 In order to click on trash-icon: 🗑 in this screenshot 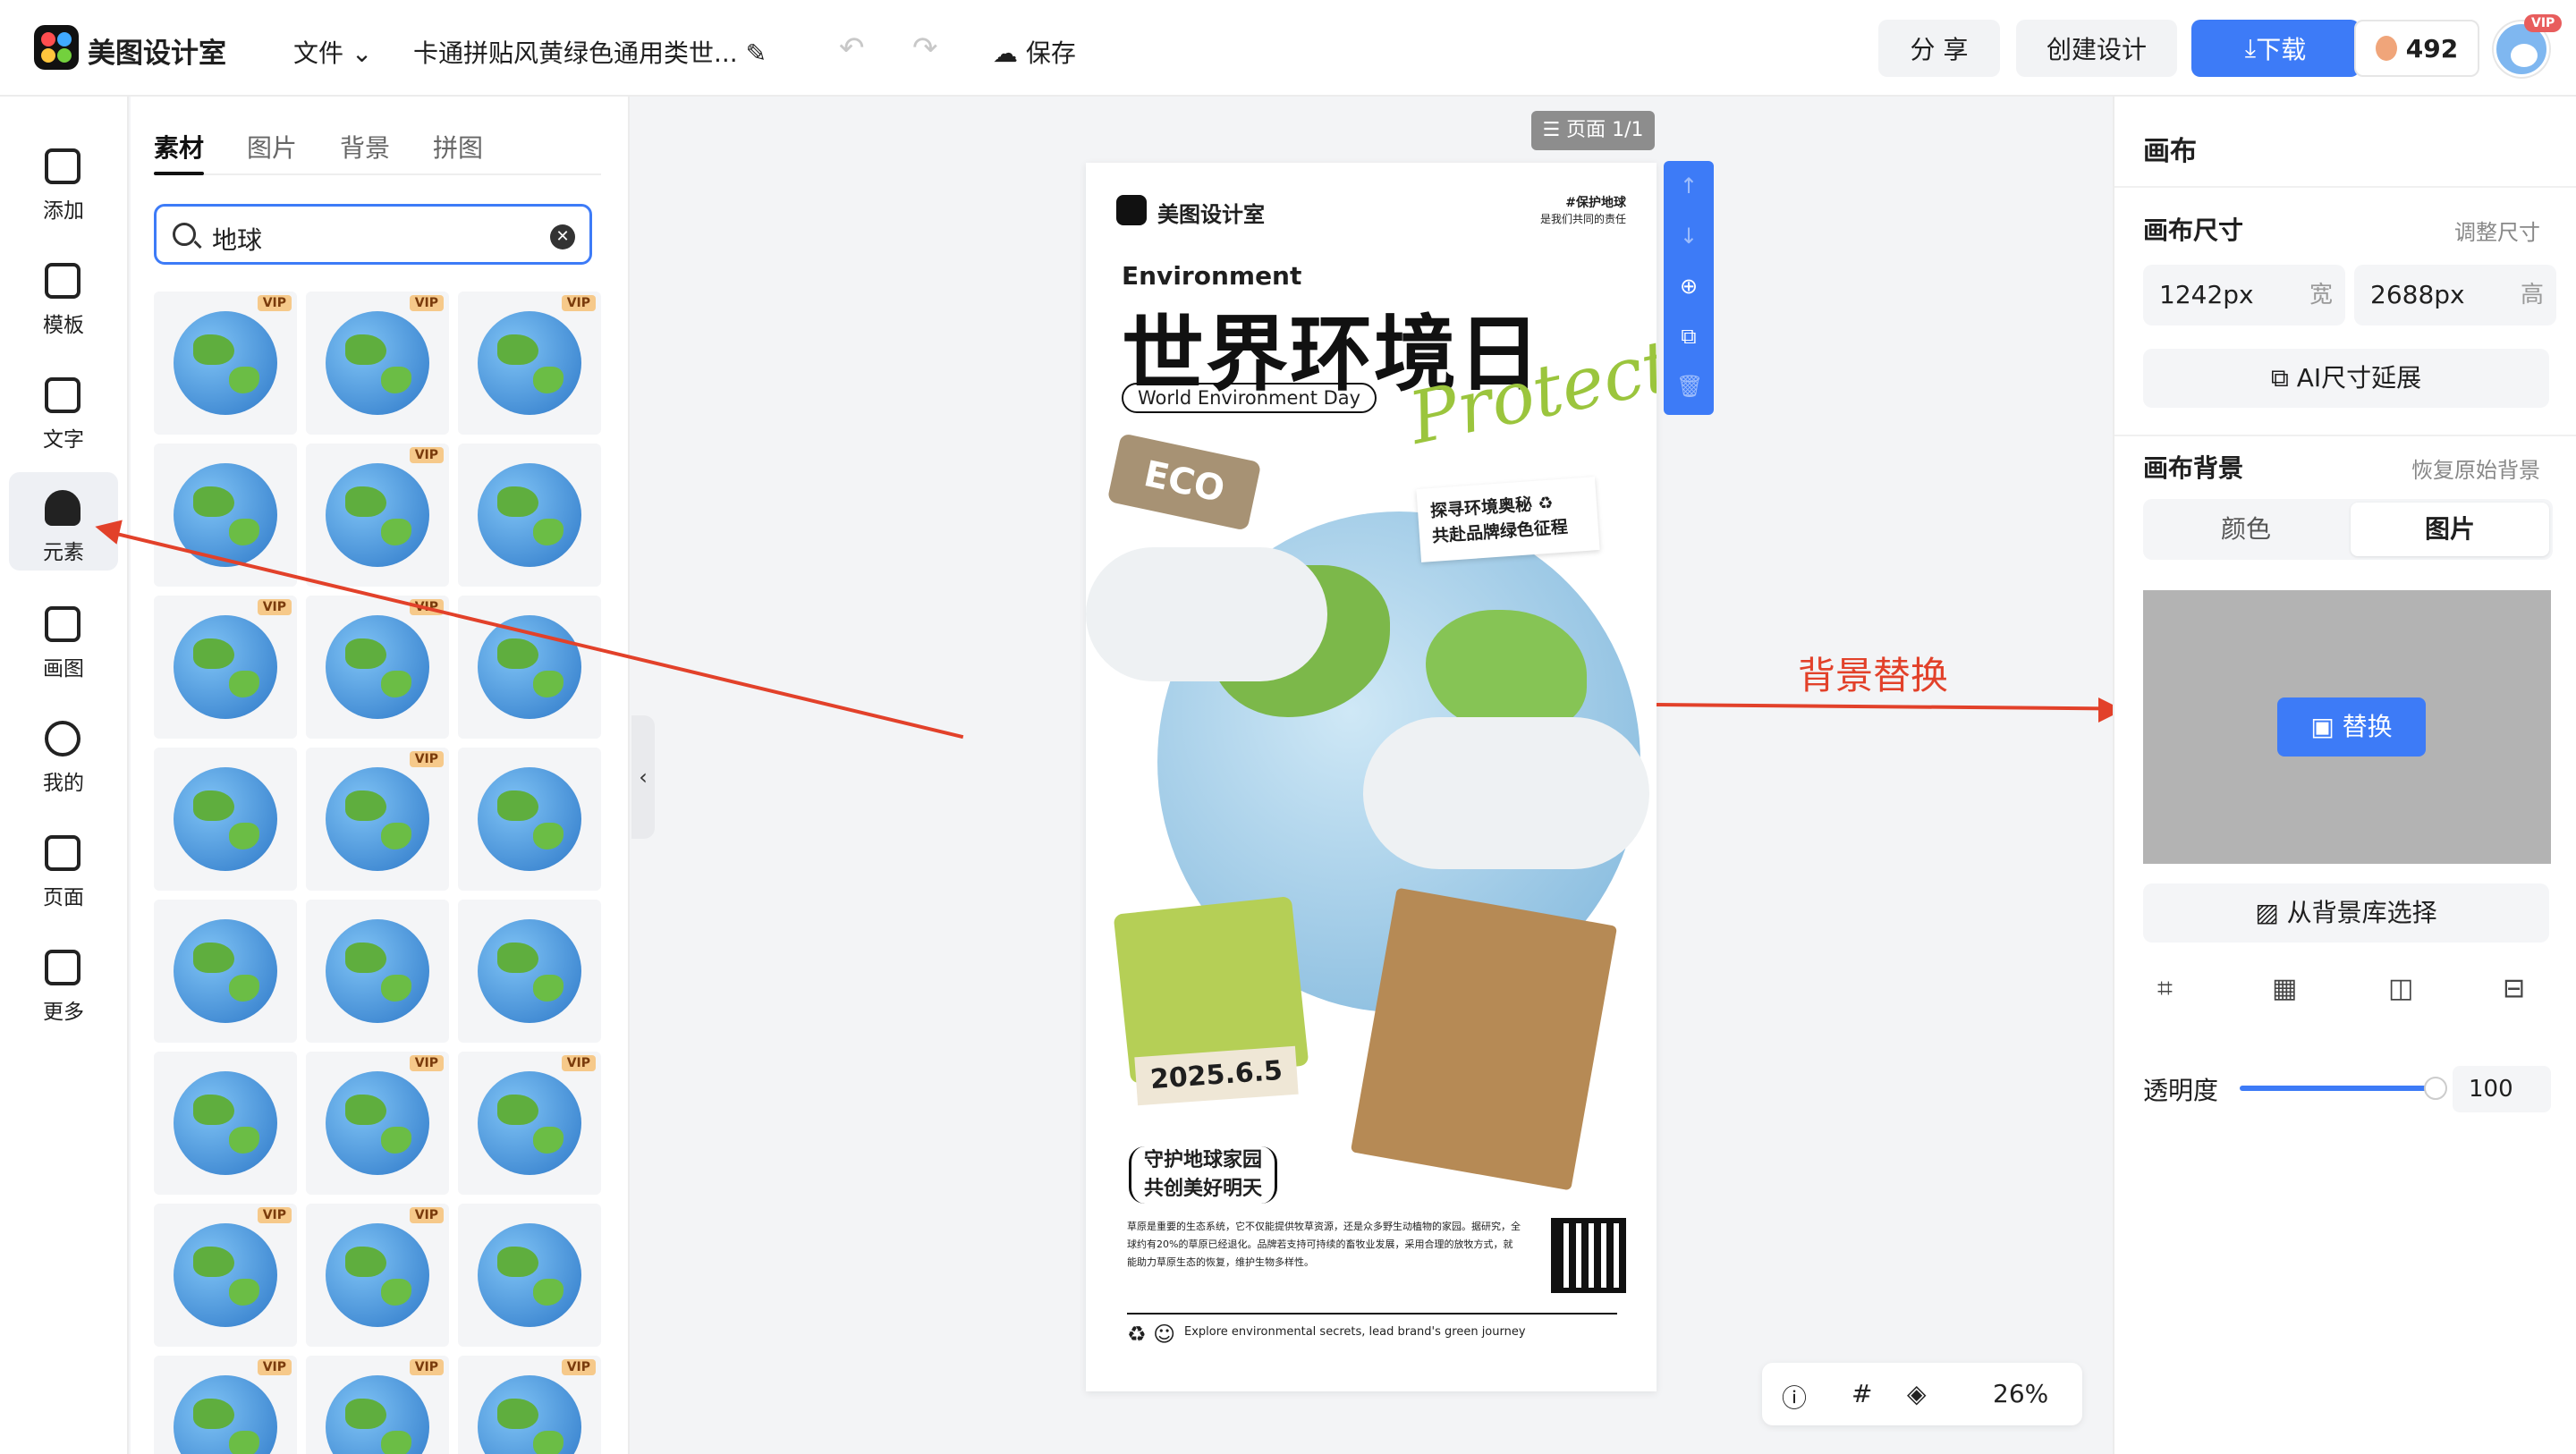, I will do `click(1689, 387)`.